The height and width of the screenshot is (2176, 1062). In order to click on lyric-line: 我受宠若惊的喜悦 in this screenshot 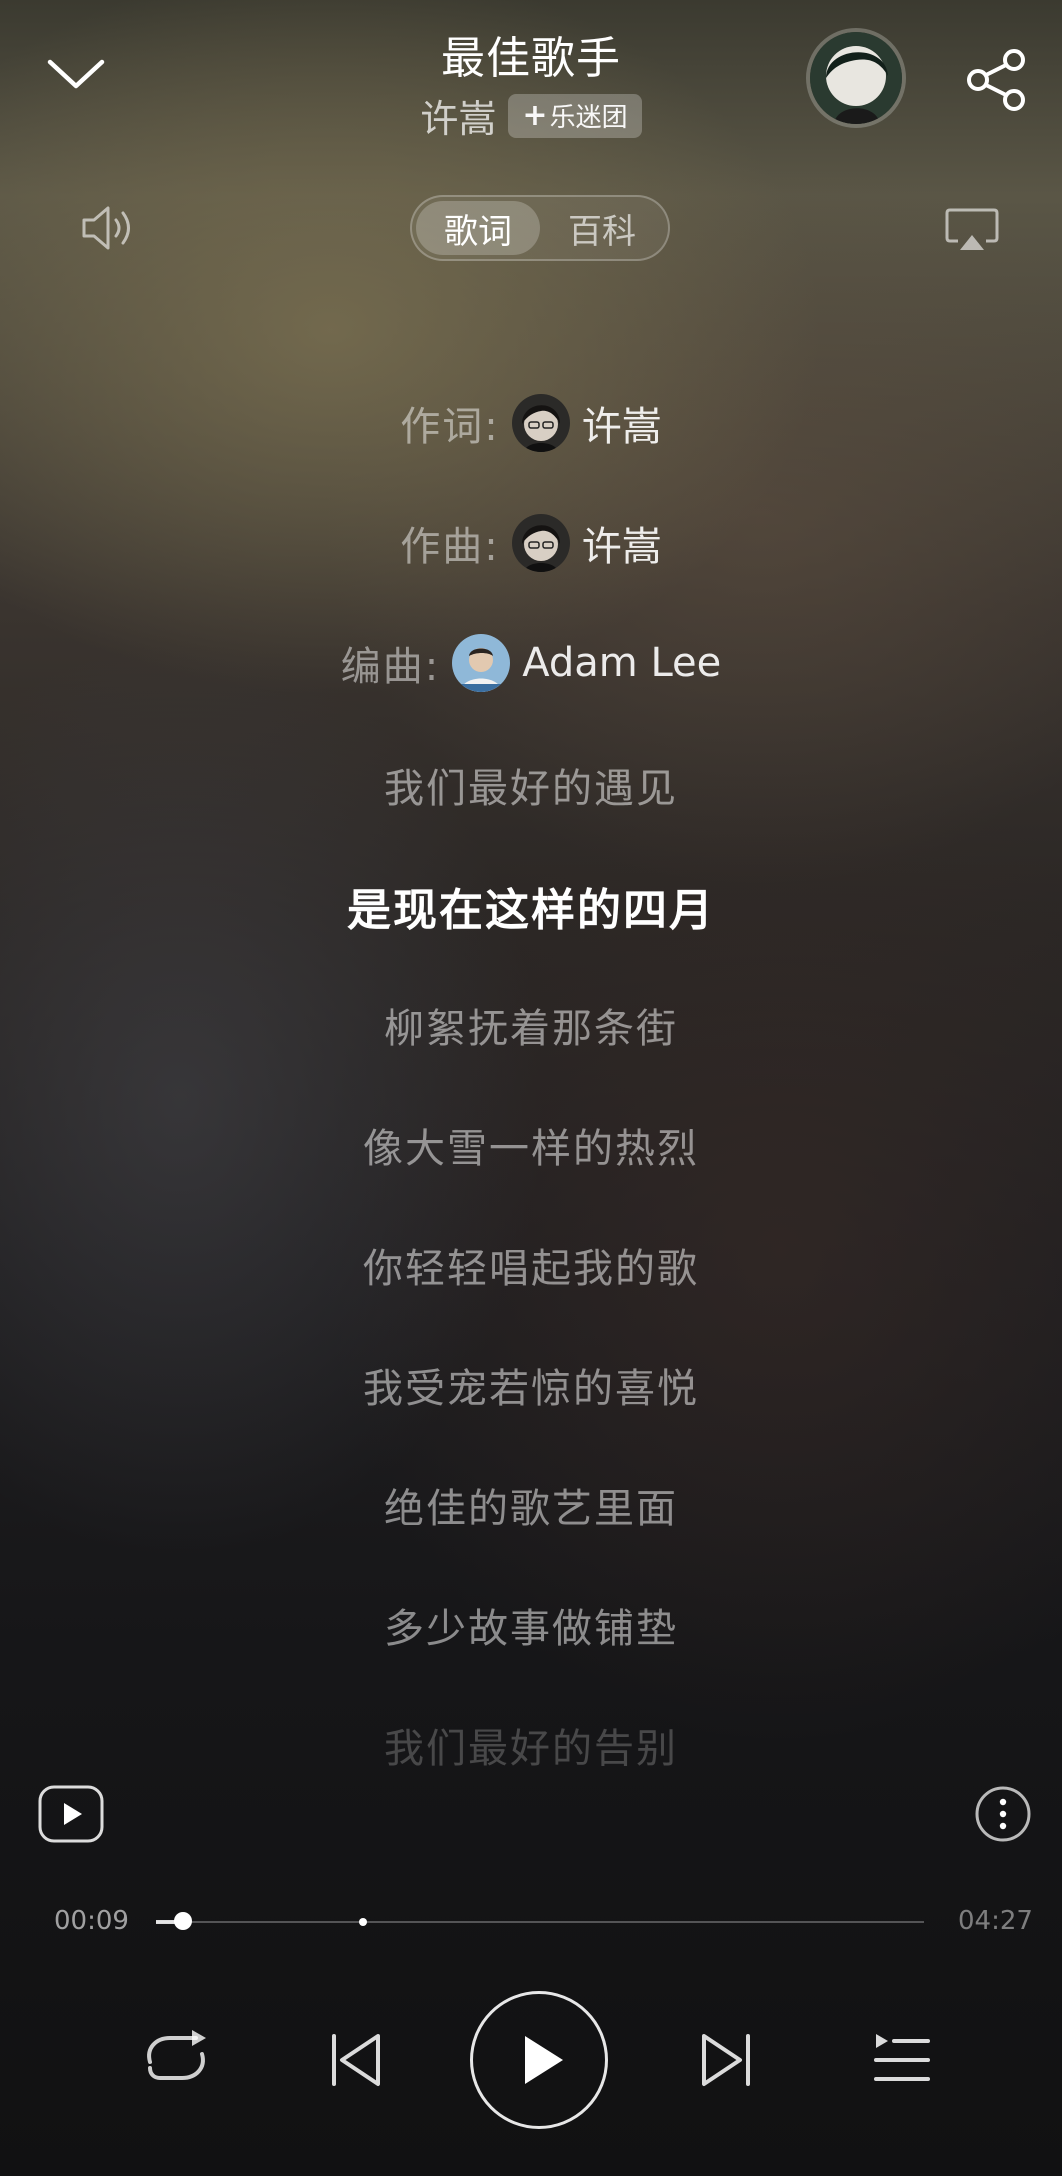, I will do `click(531, 1385)`.